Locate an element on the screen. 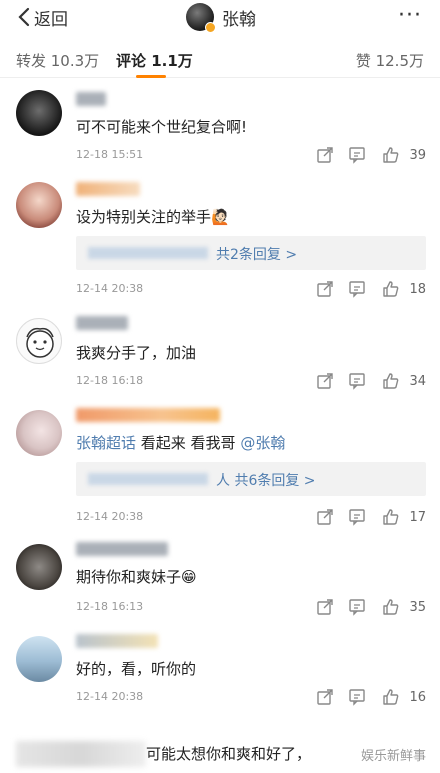 Image resolution: width=440 pixels, height=773 pixels. more-icon: ··· is located at coordinates (410, 16).